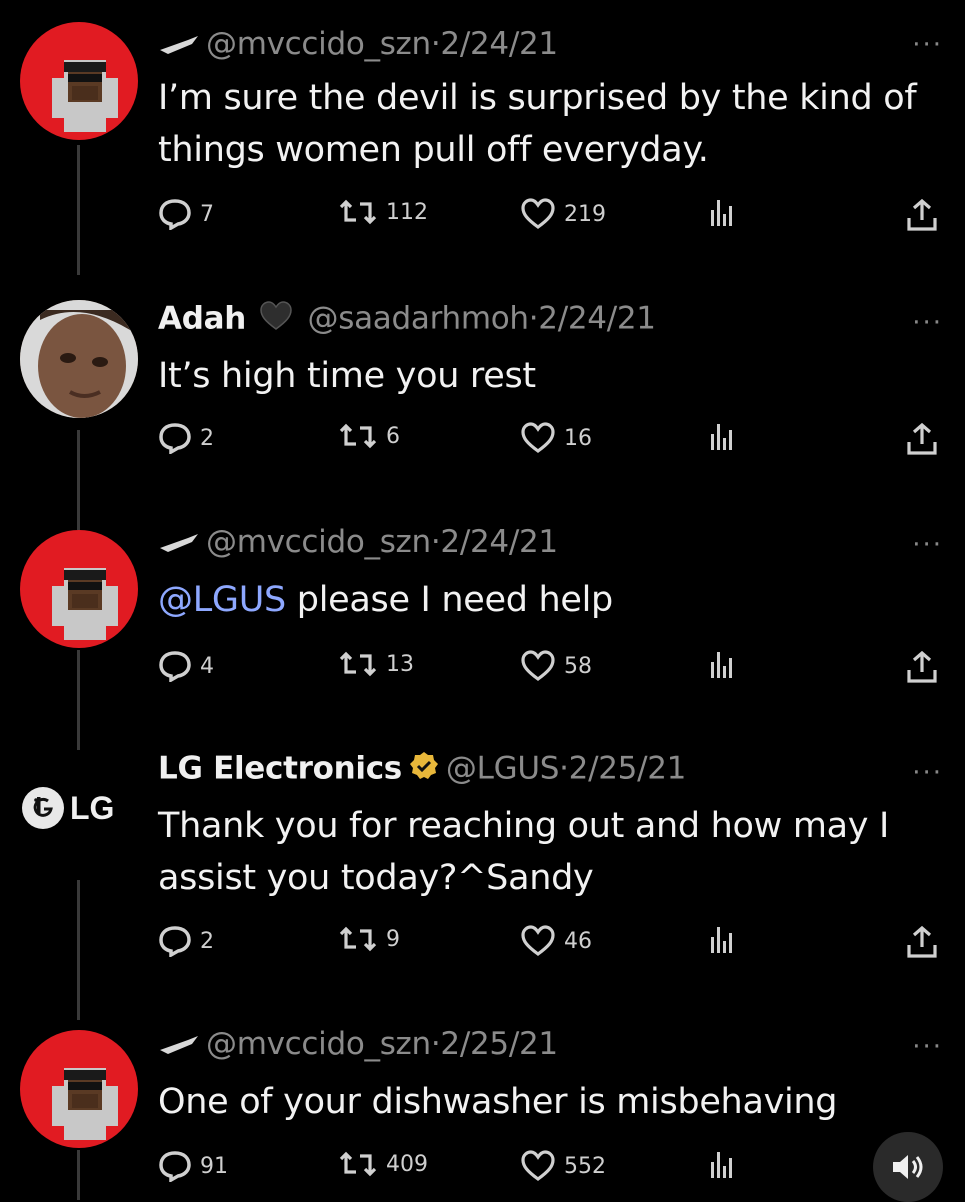  What do you see at coordinates (347, 376) in the screenshot?
I see `tweet-text: It’s high time you rest` at bounding box center [347, 376].